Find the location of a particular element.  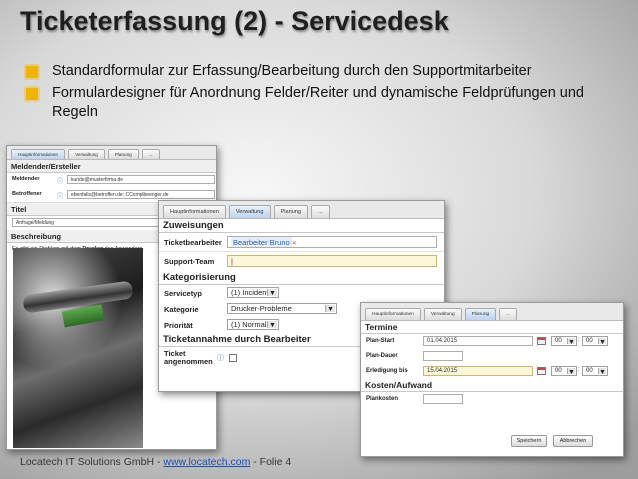

category-label: Kategorie is located at coordinates (181, 309).